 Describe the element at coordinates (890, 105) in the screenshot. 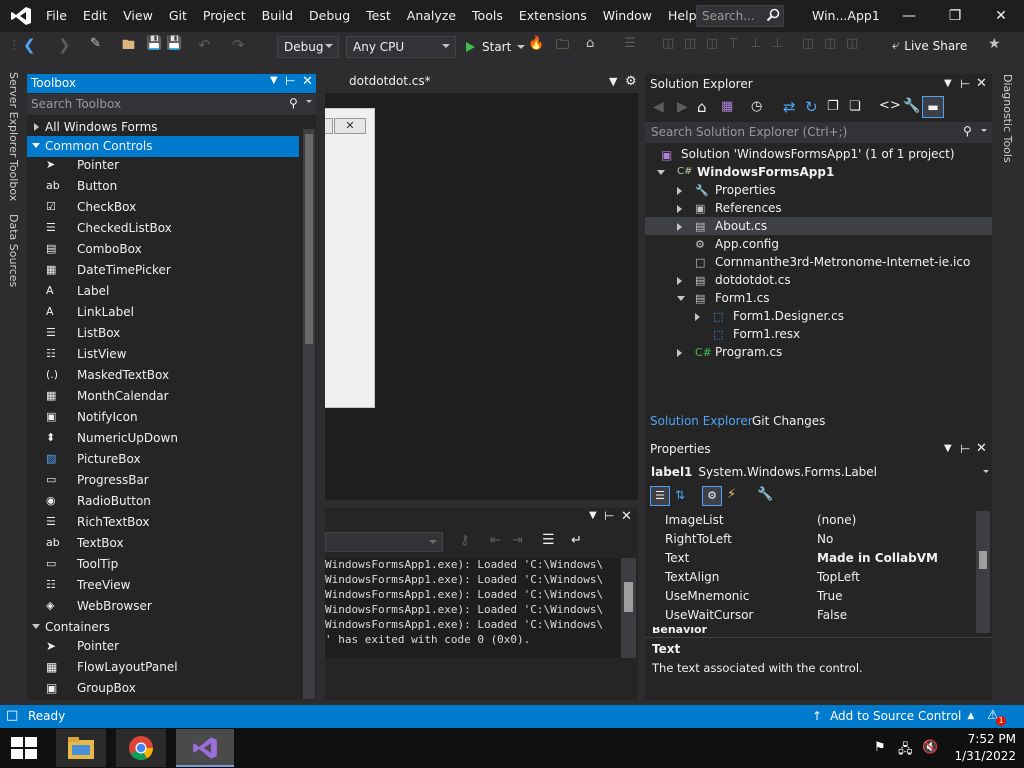

I see `view-code-icon: <>` at that location.